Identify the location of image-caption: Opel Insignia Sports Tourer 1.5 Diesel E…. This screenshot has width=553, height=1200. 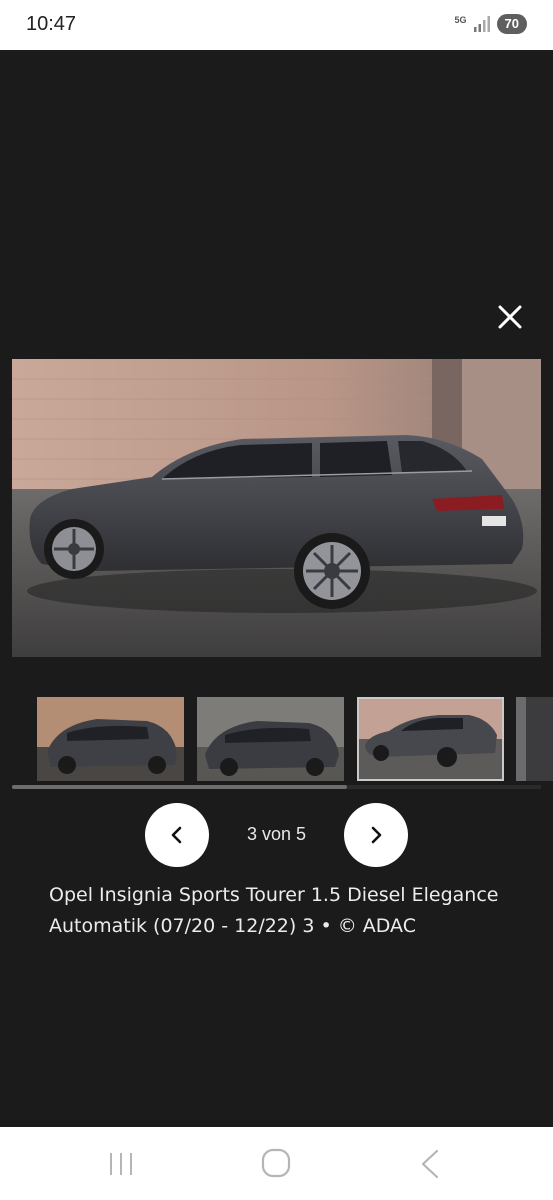
(274, 910).